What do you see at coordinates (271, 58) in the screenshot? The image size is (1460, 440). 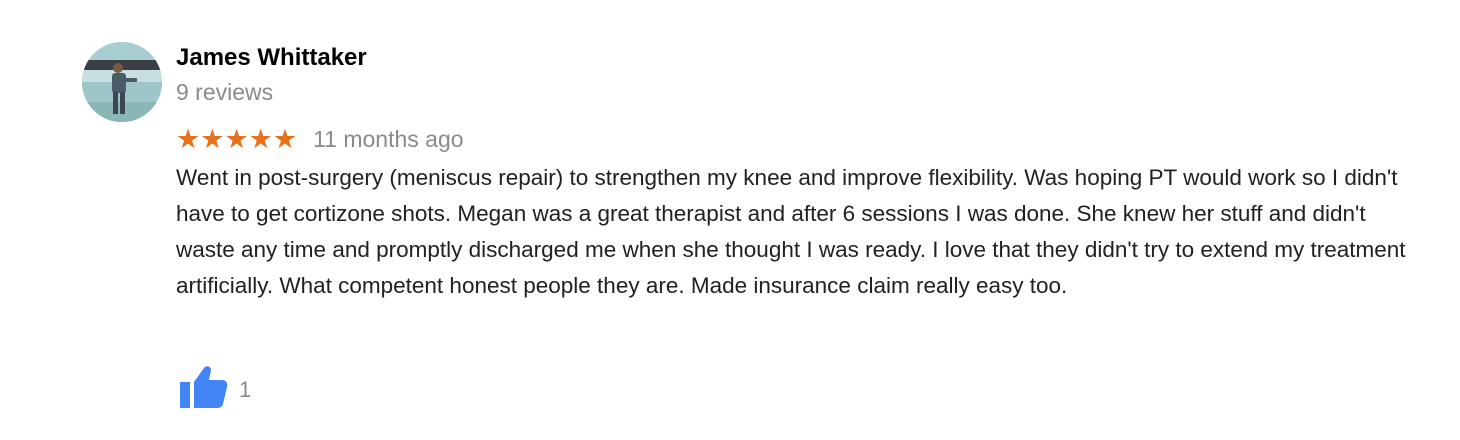 I see `reviewer-name: James Whittaker` at bounding box center [271, 58].